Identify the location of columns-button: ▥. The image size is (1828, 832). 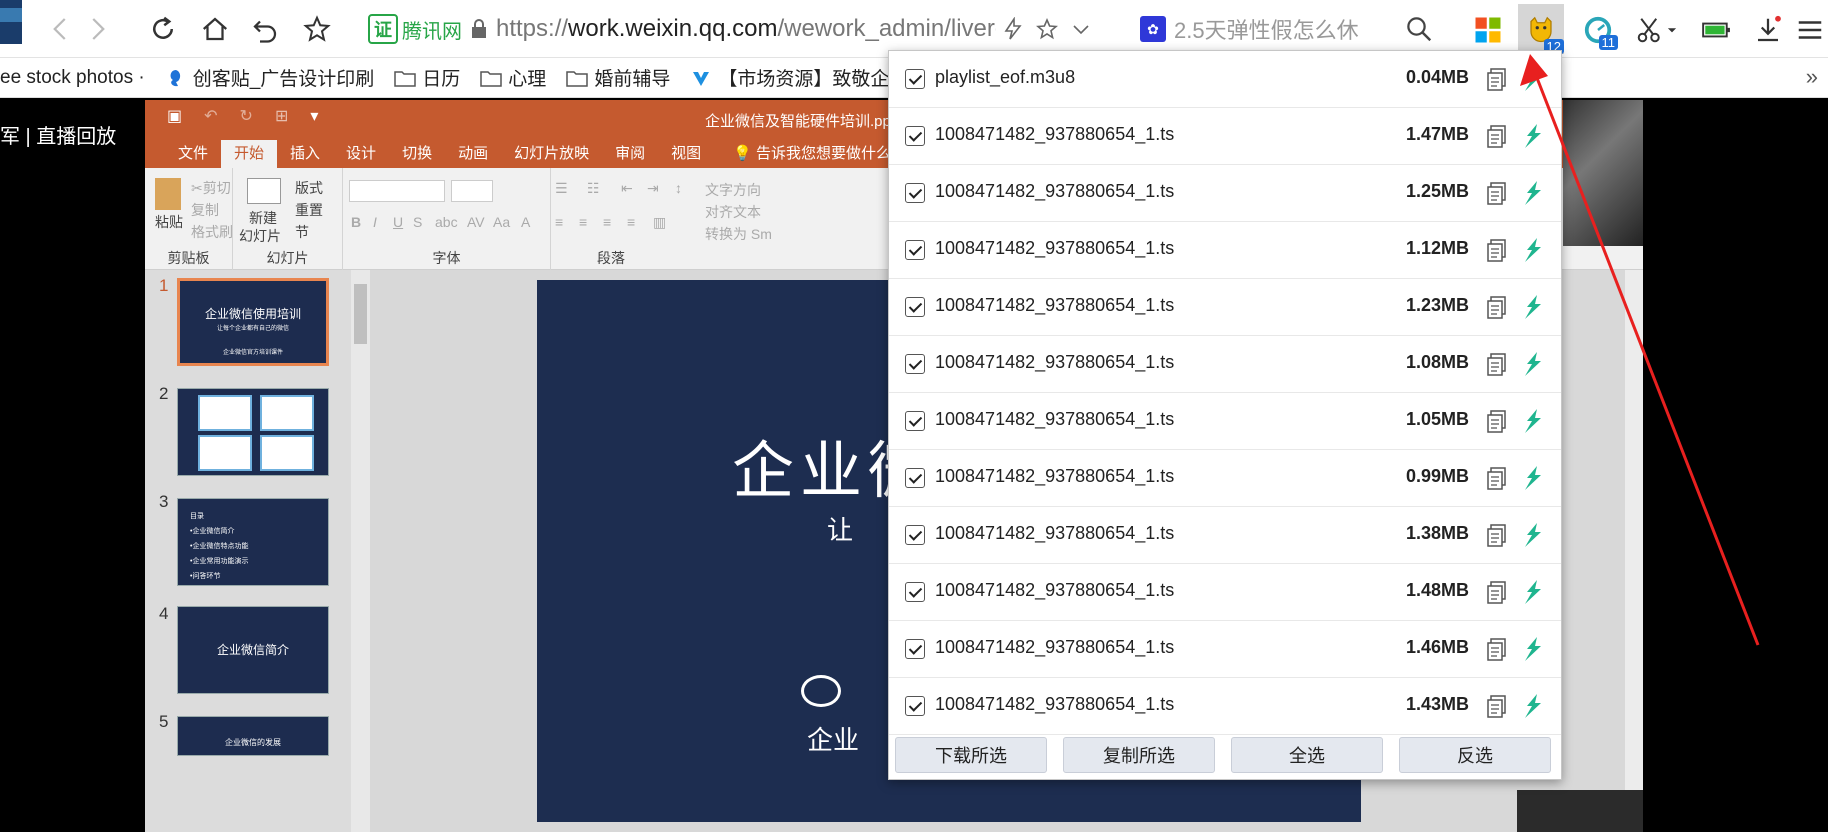
(659, 222).